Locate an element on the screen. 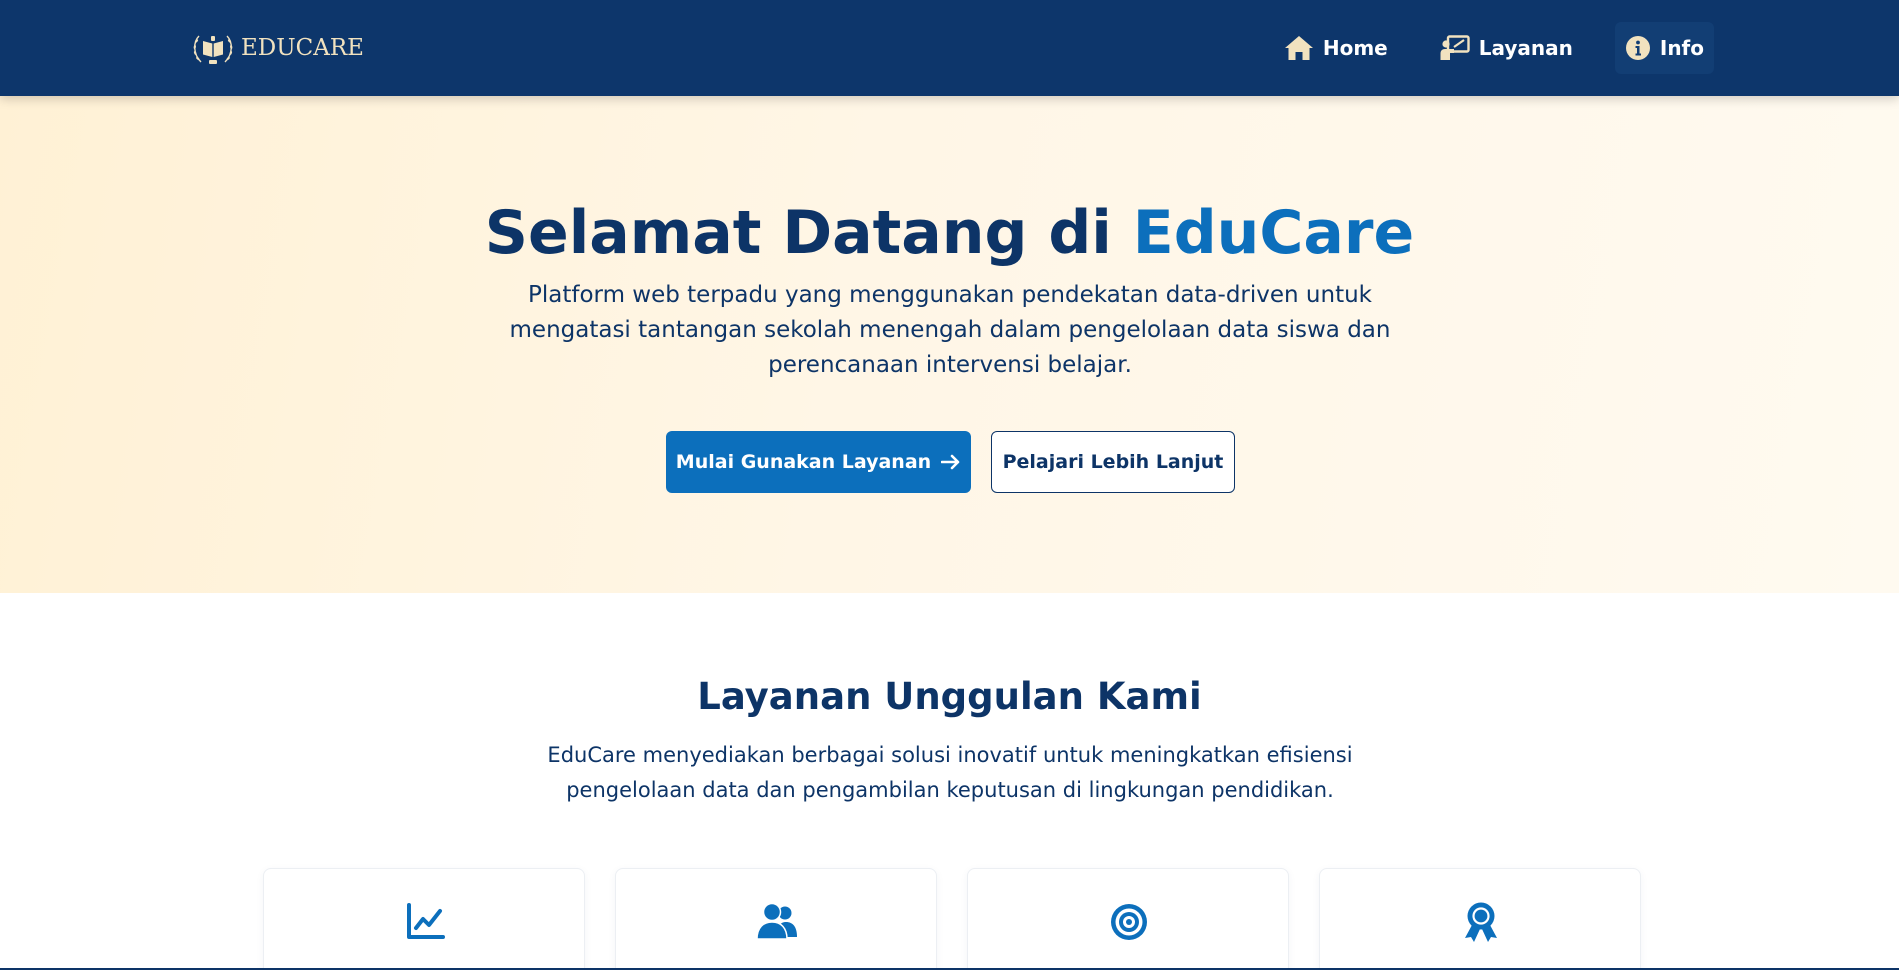  info-circle-icon is located at coordinates (1637, 48).